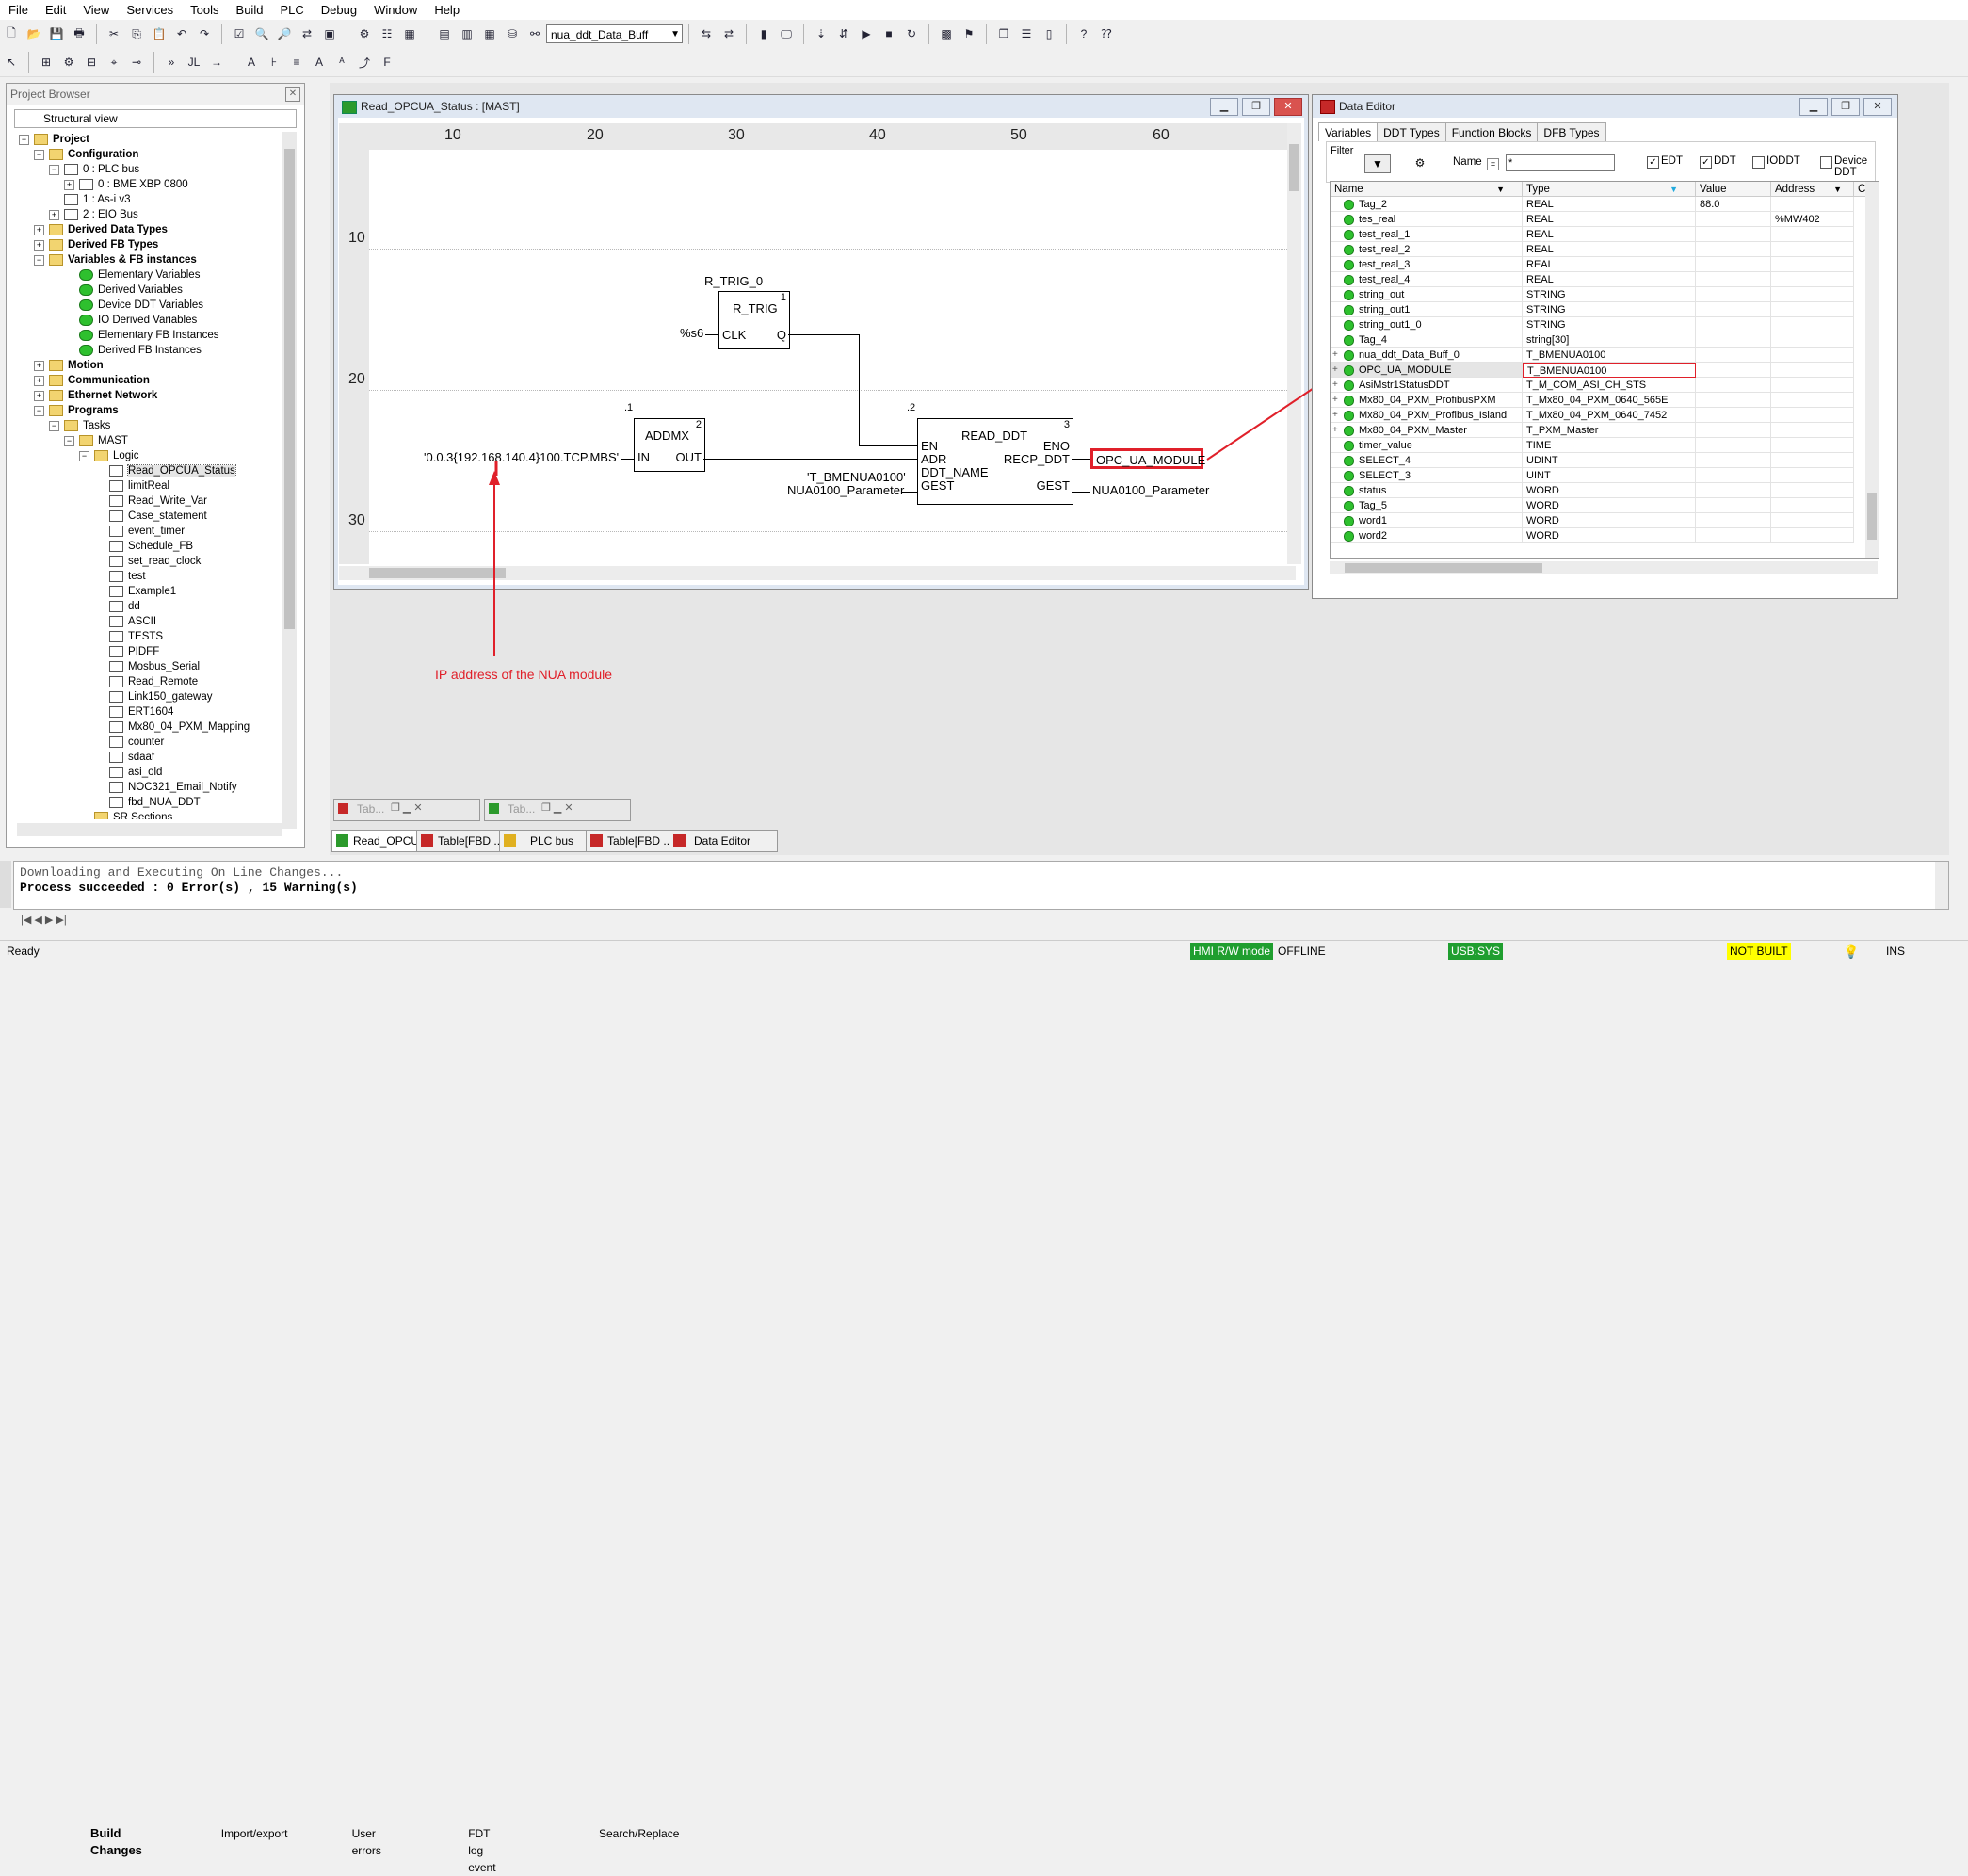 The width and height of the screenshot is (1968, 1876). What do you see at coordinates (1004, 33) in the screenshot?
I see `cascade-icon: ❐` at bounding box center [1004, 33].